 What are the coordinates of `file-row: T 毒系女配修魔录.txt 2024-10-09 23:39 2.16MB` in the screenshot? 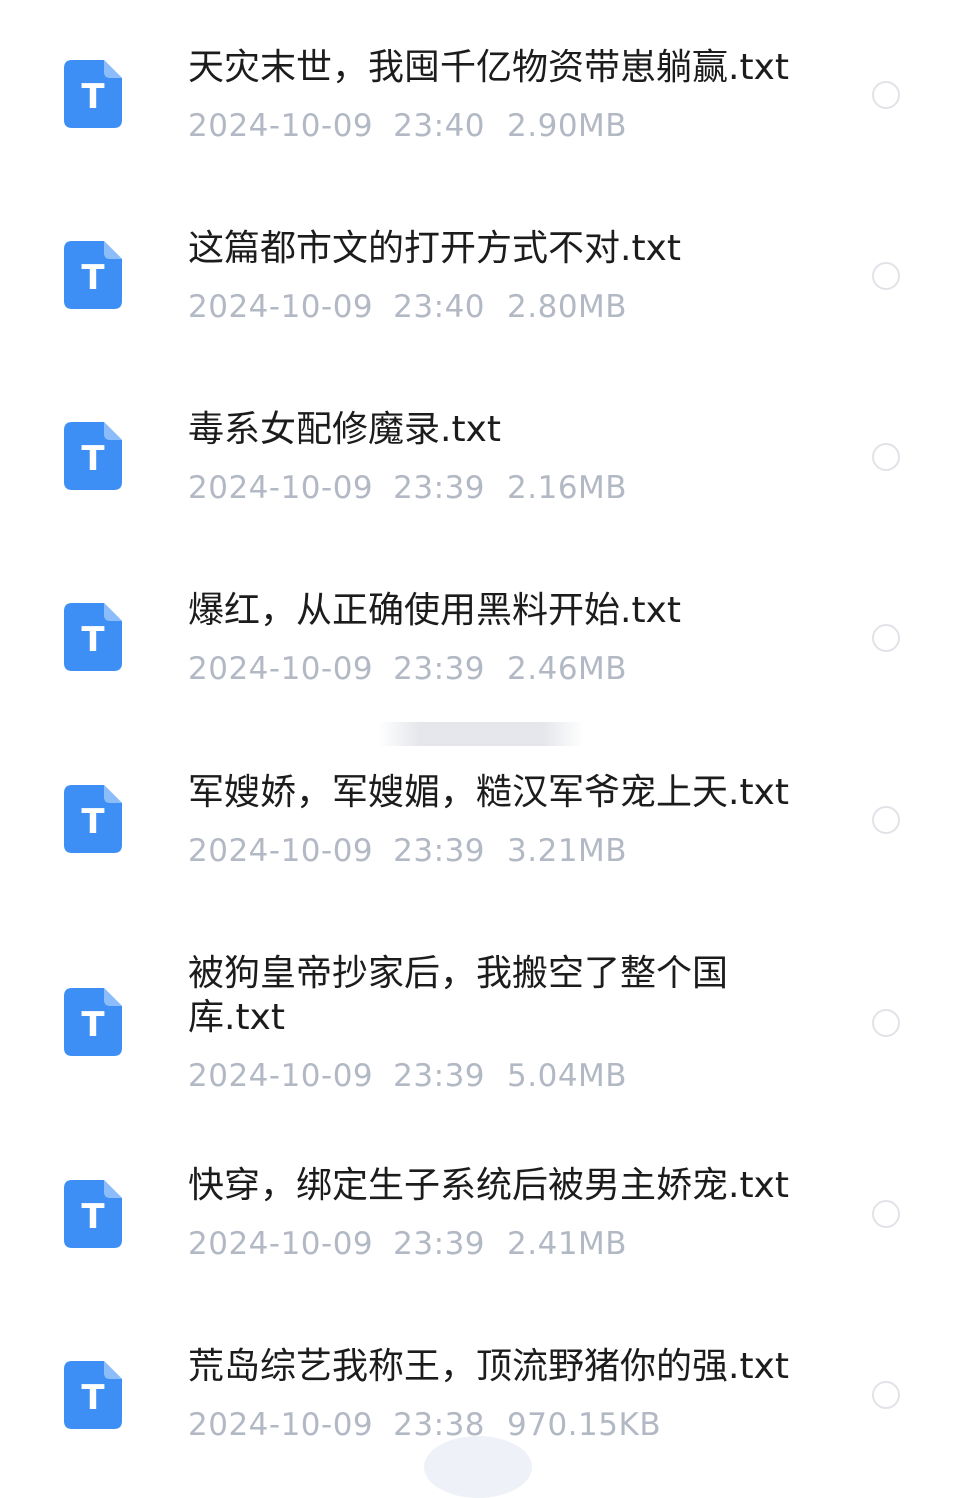 It's located at (480, 447).